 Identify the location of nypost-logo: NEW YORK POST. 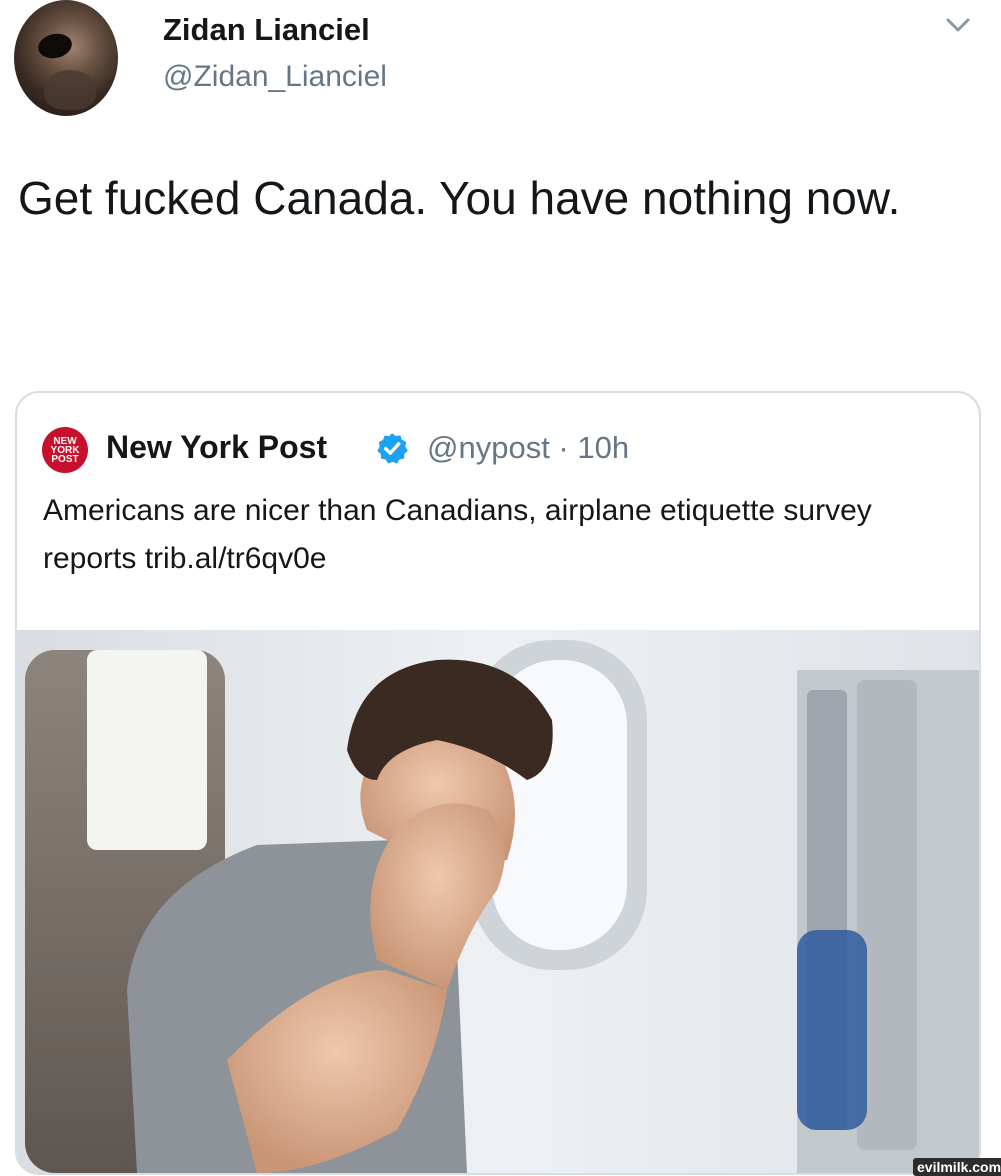
(65, 450).